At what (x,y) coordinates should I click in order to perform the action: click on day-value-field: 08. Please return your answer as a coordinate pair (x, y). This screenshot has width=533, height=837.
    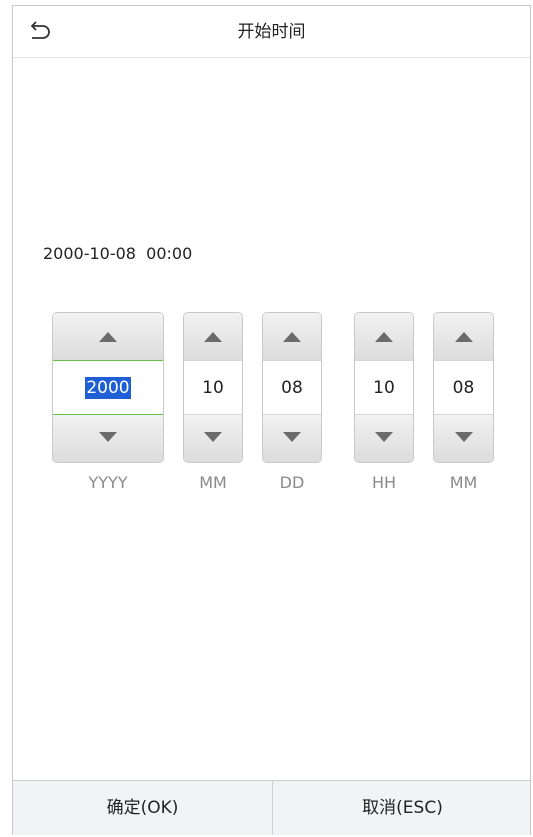
    Looking at the image, I should click on (292, 387).